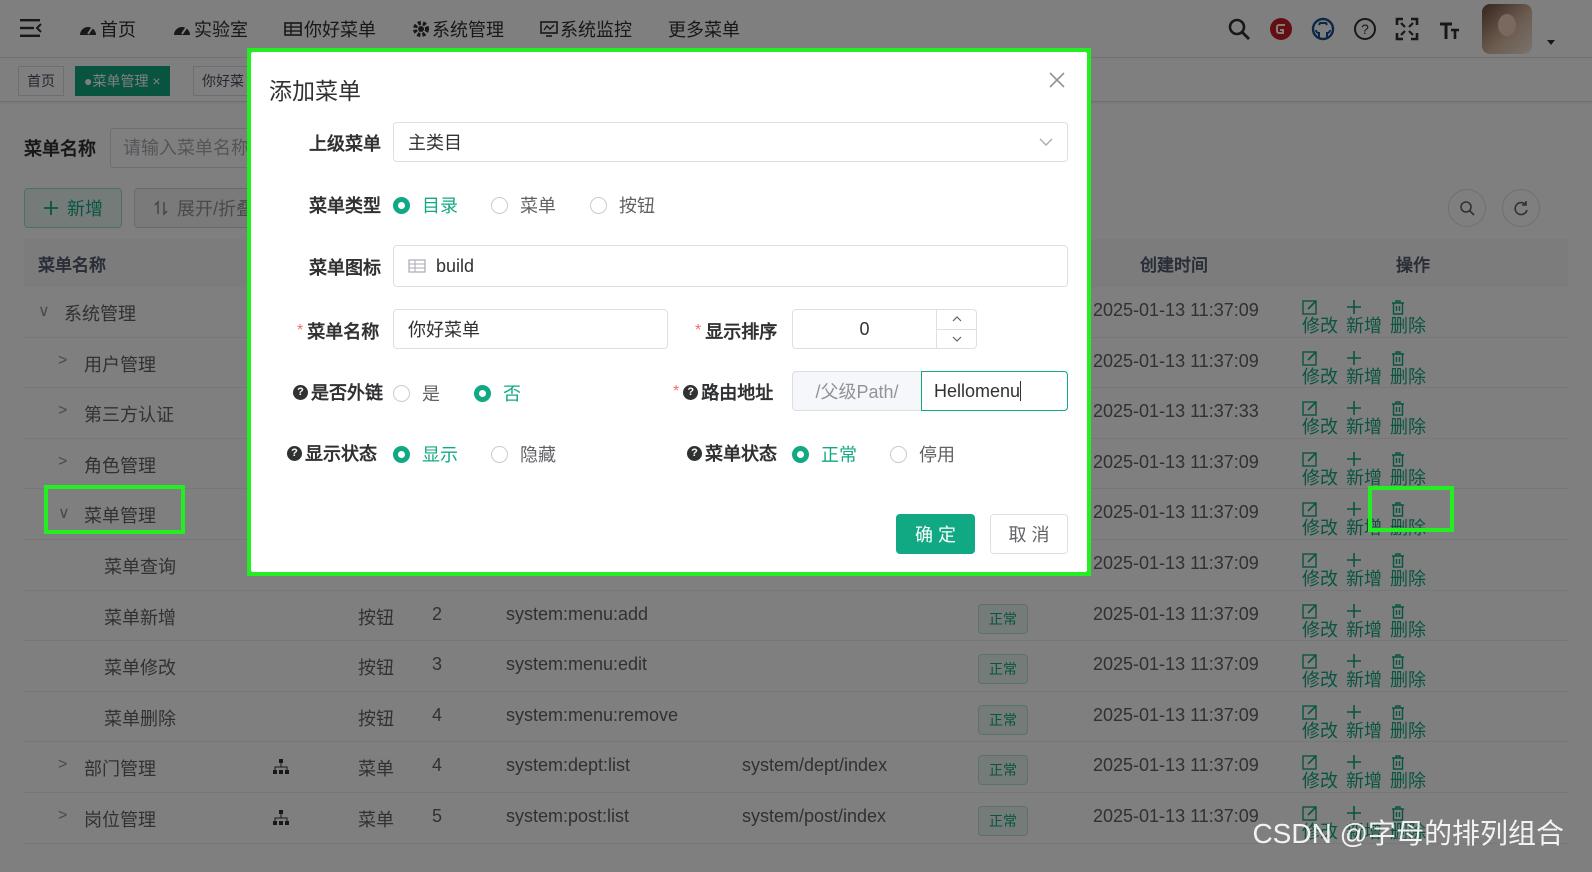 Image resolution: width=1592 pixels, height=872 pixels. I want to click on menu-icon-value: build, so click(455, 265).